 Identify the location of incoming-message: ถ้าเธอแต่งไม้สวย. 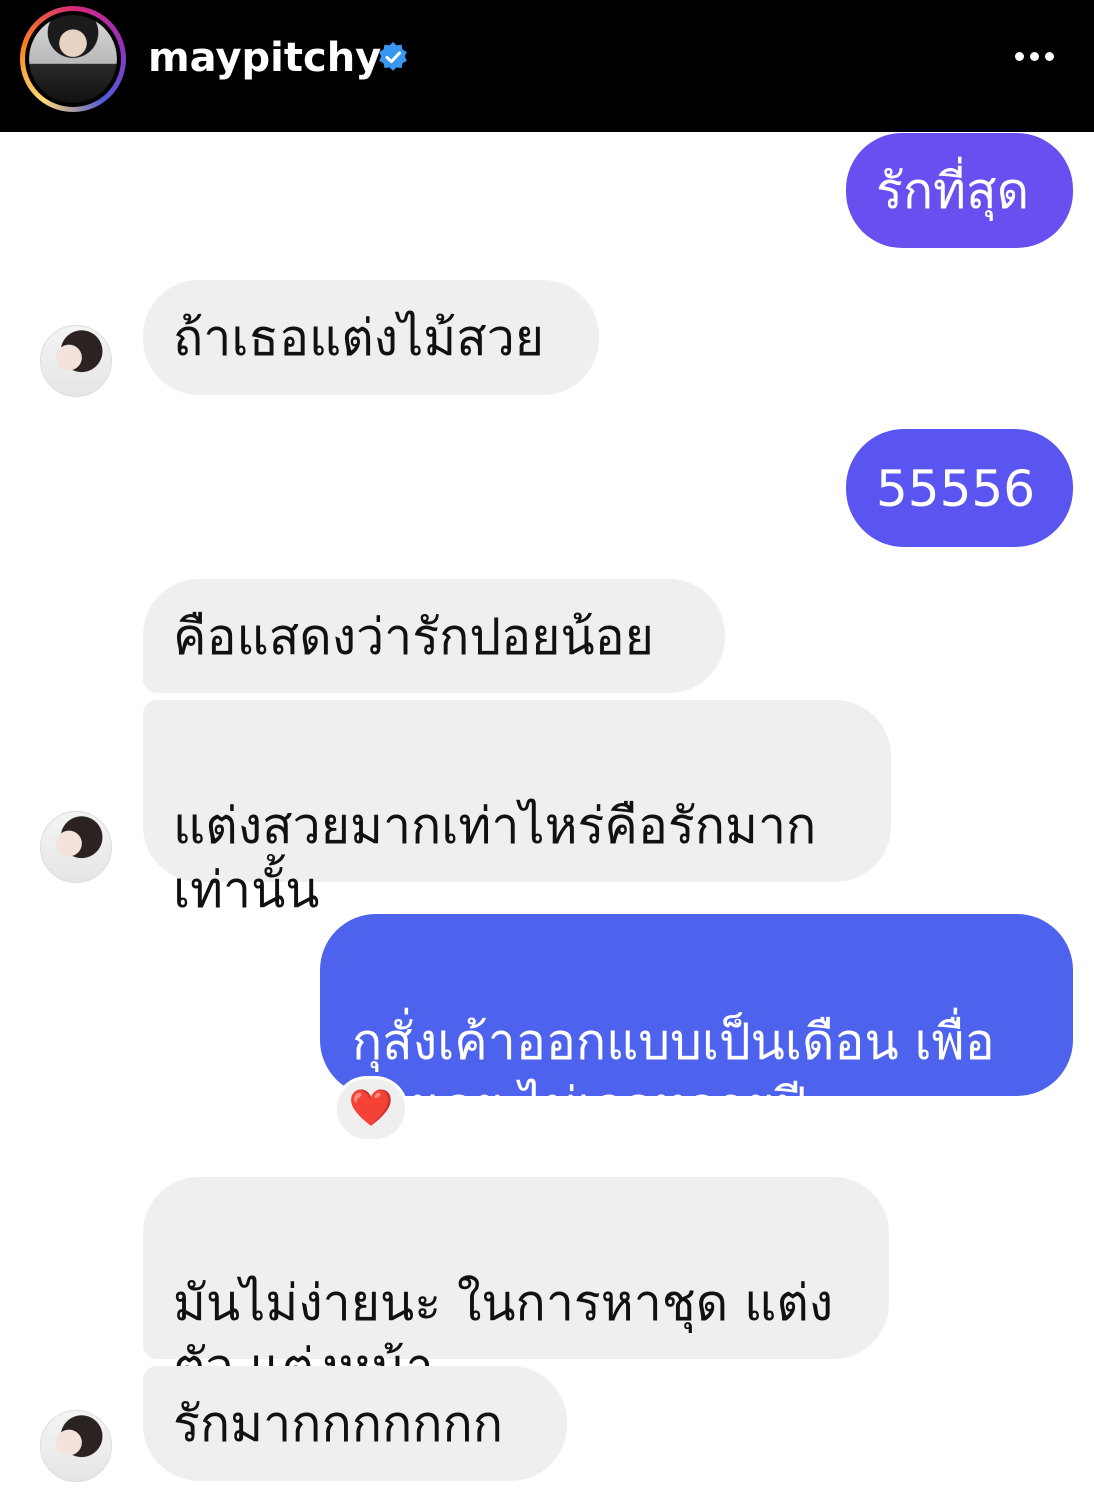
(371, 337).